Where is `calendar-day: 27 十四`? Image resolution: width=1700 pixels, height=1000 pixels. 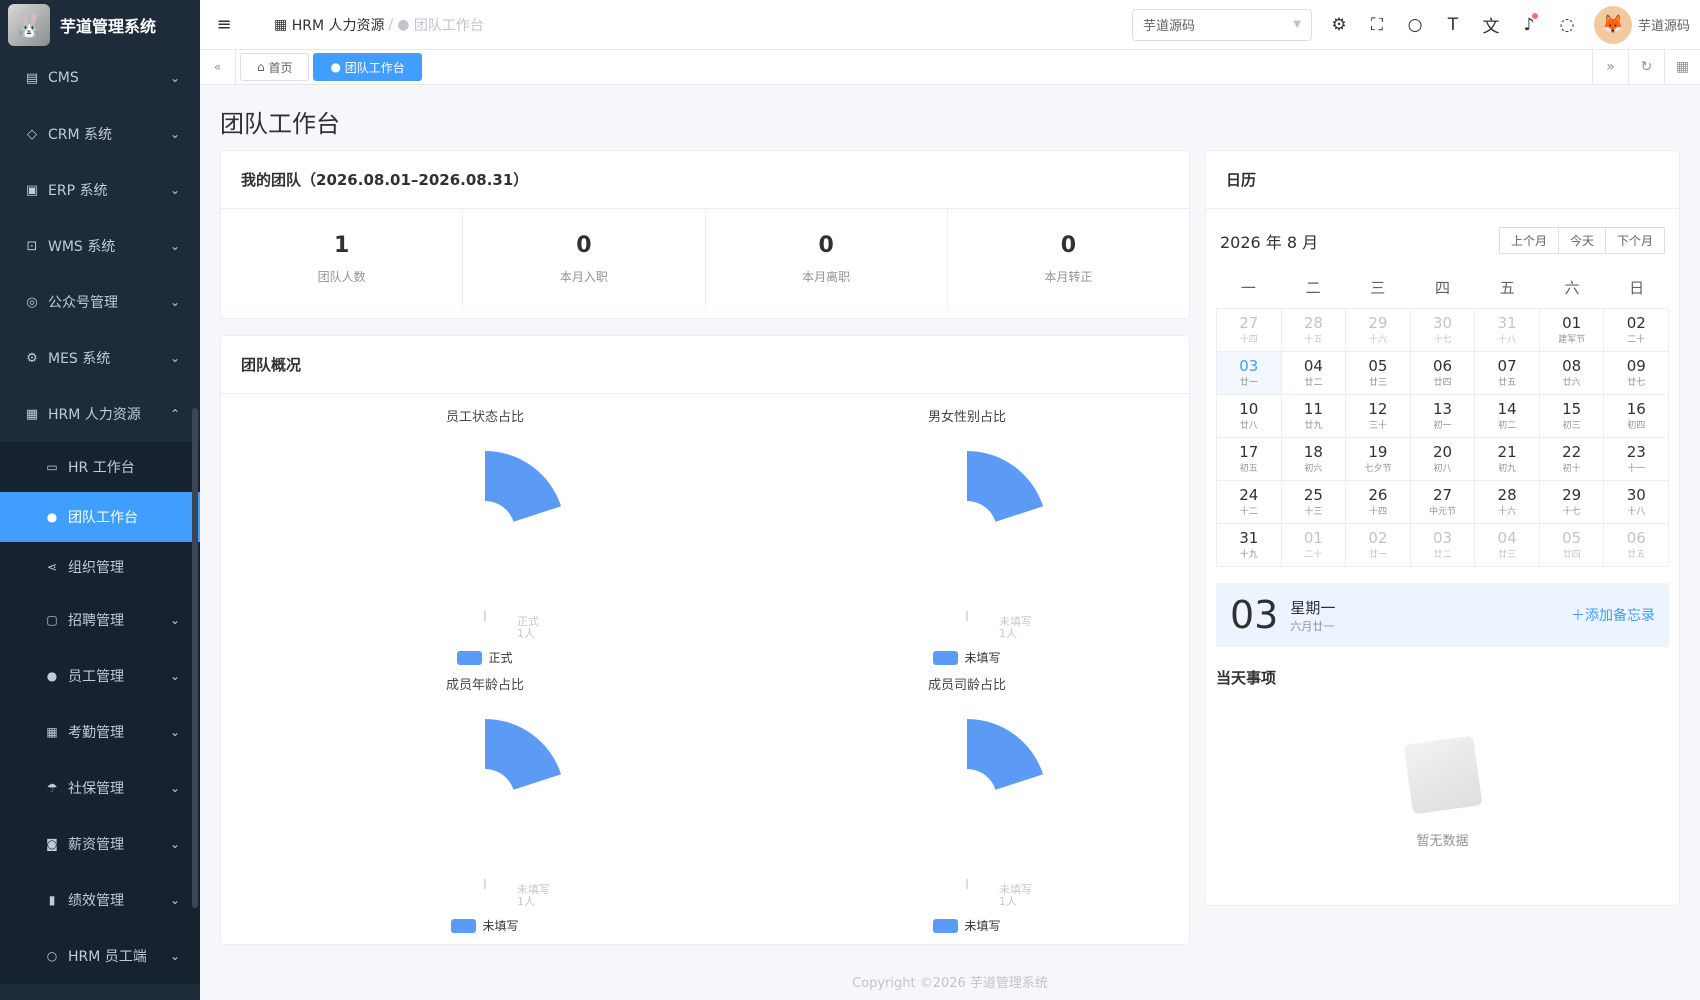
calendar-day: 27 十四 is located at coordinates (1249, 330).